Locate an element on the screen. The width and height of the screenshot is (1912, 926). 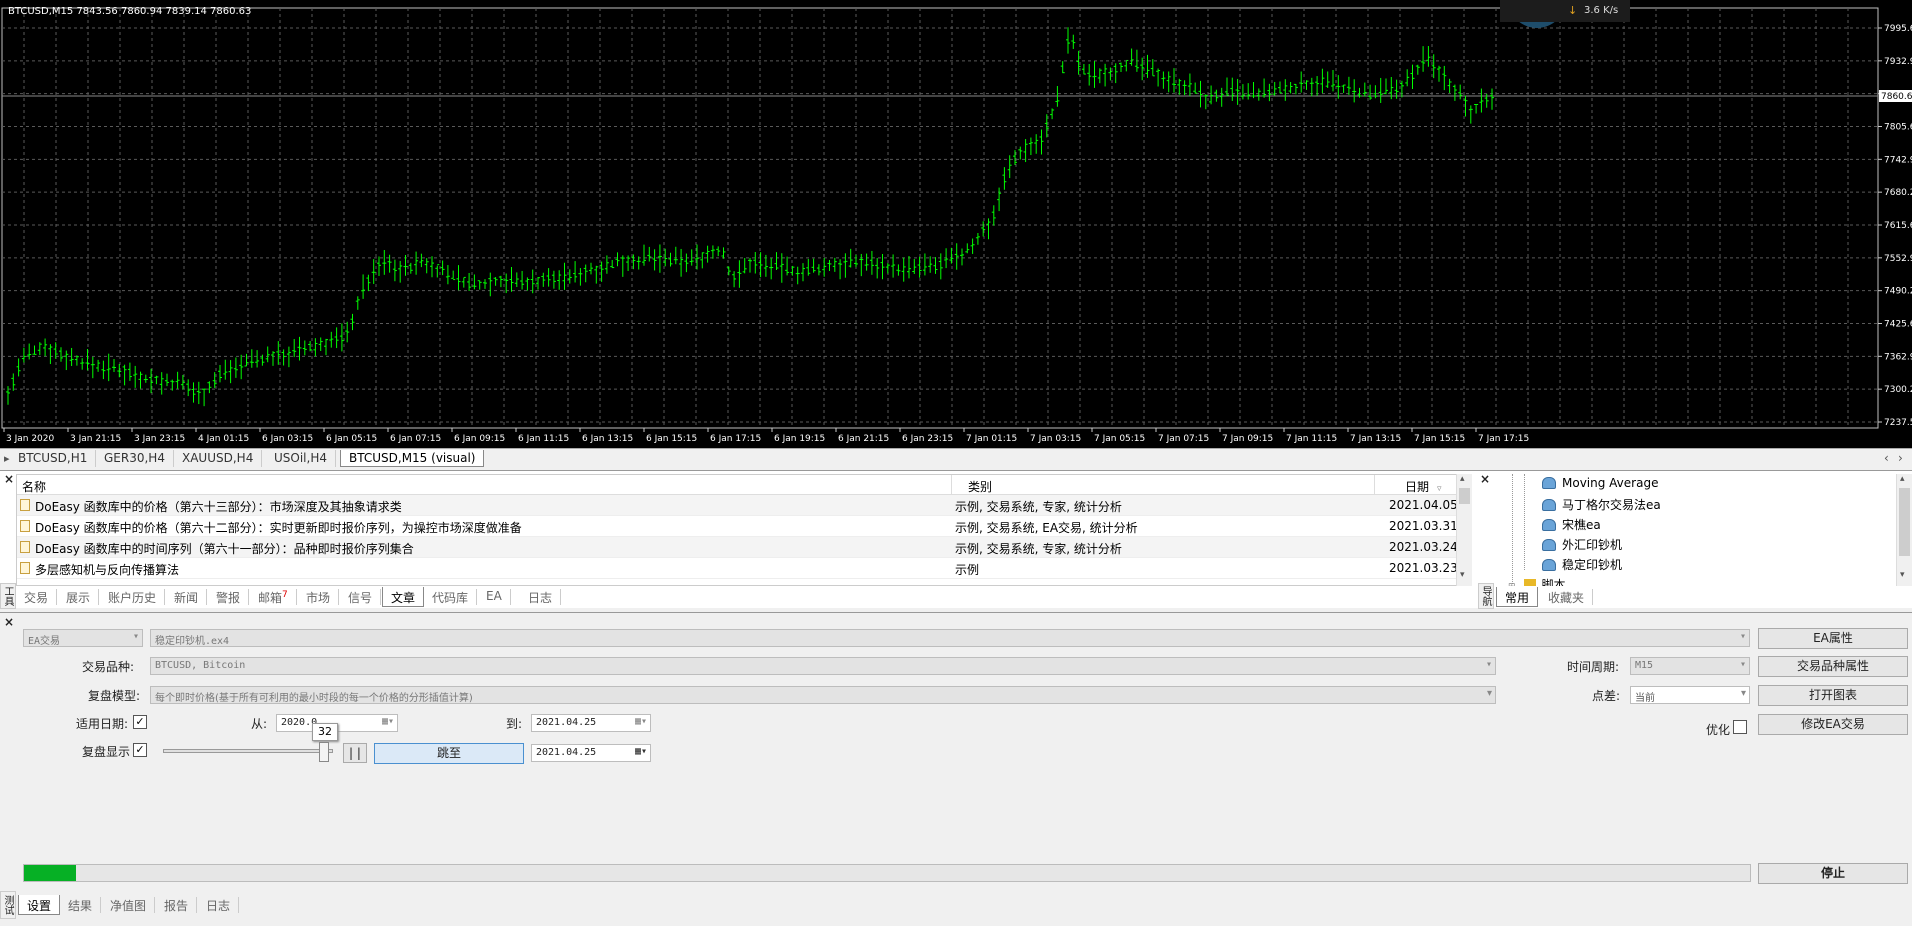
tab-favorites: 收藏夹 is located at coordinates (1567, 597).